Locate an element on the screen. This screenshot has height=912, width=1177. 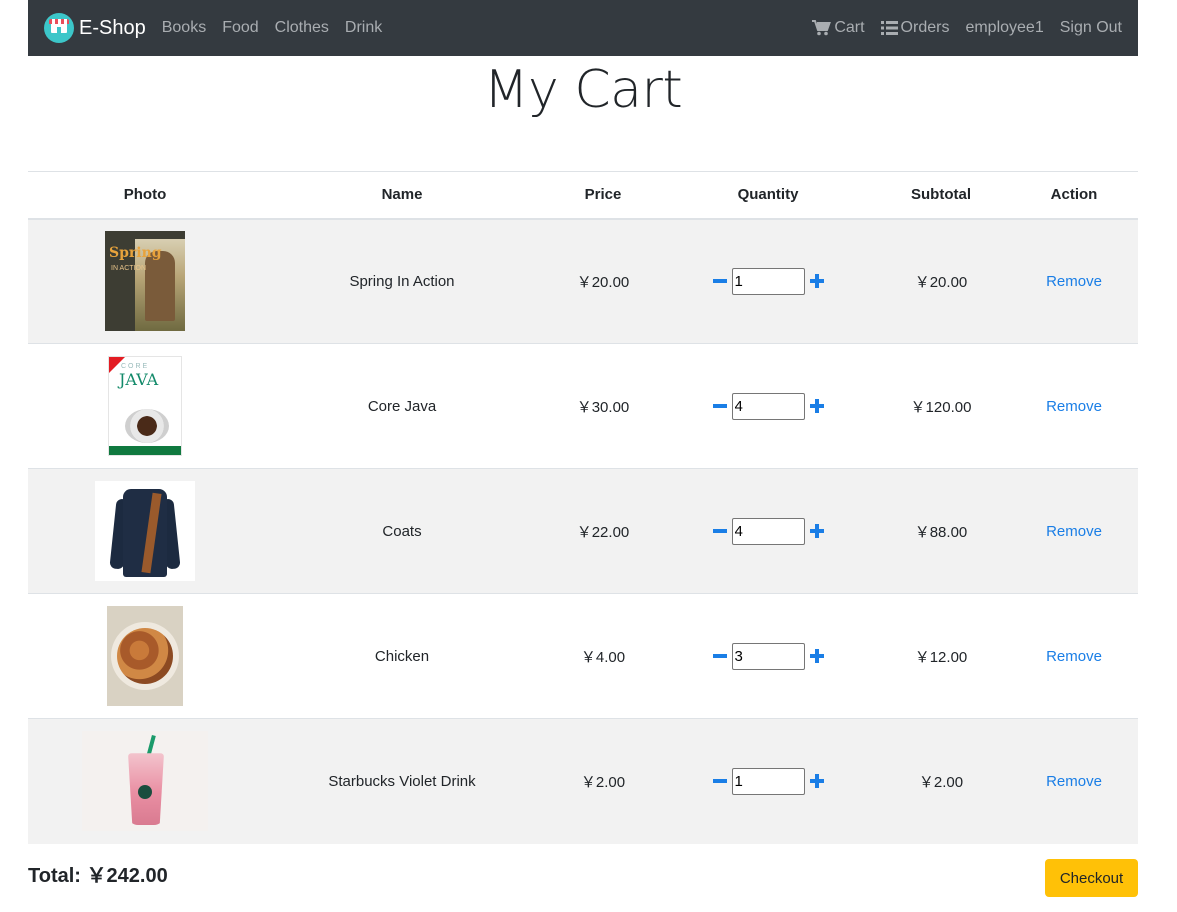
header-subtotal: Subtotal is located at coordinates (941, 195).